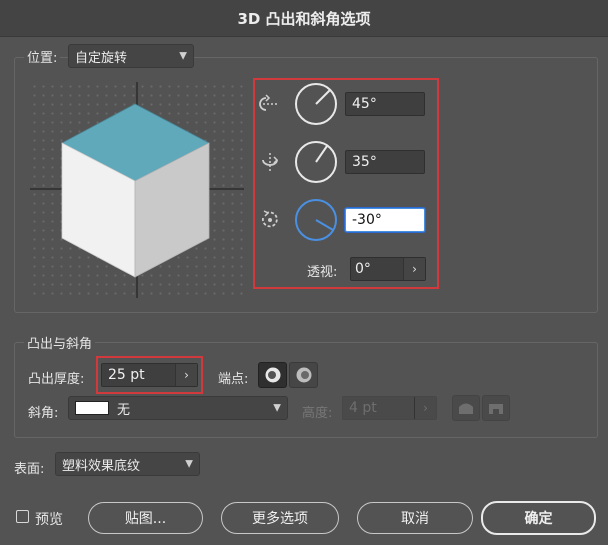  I want to click on bevel-inward-icon, so click(496, 409).